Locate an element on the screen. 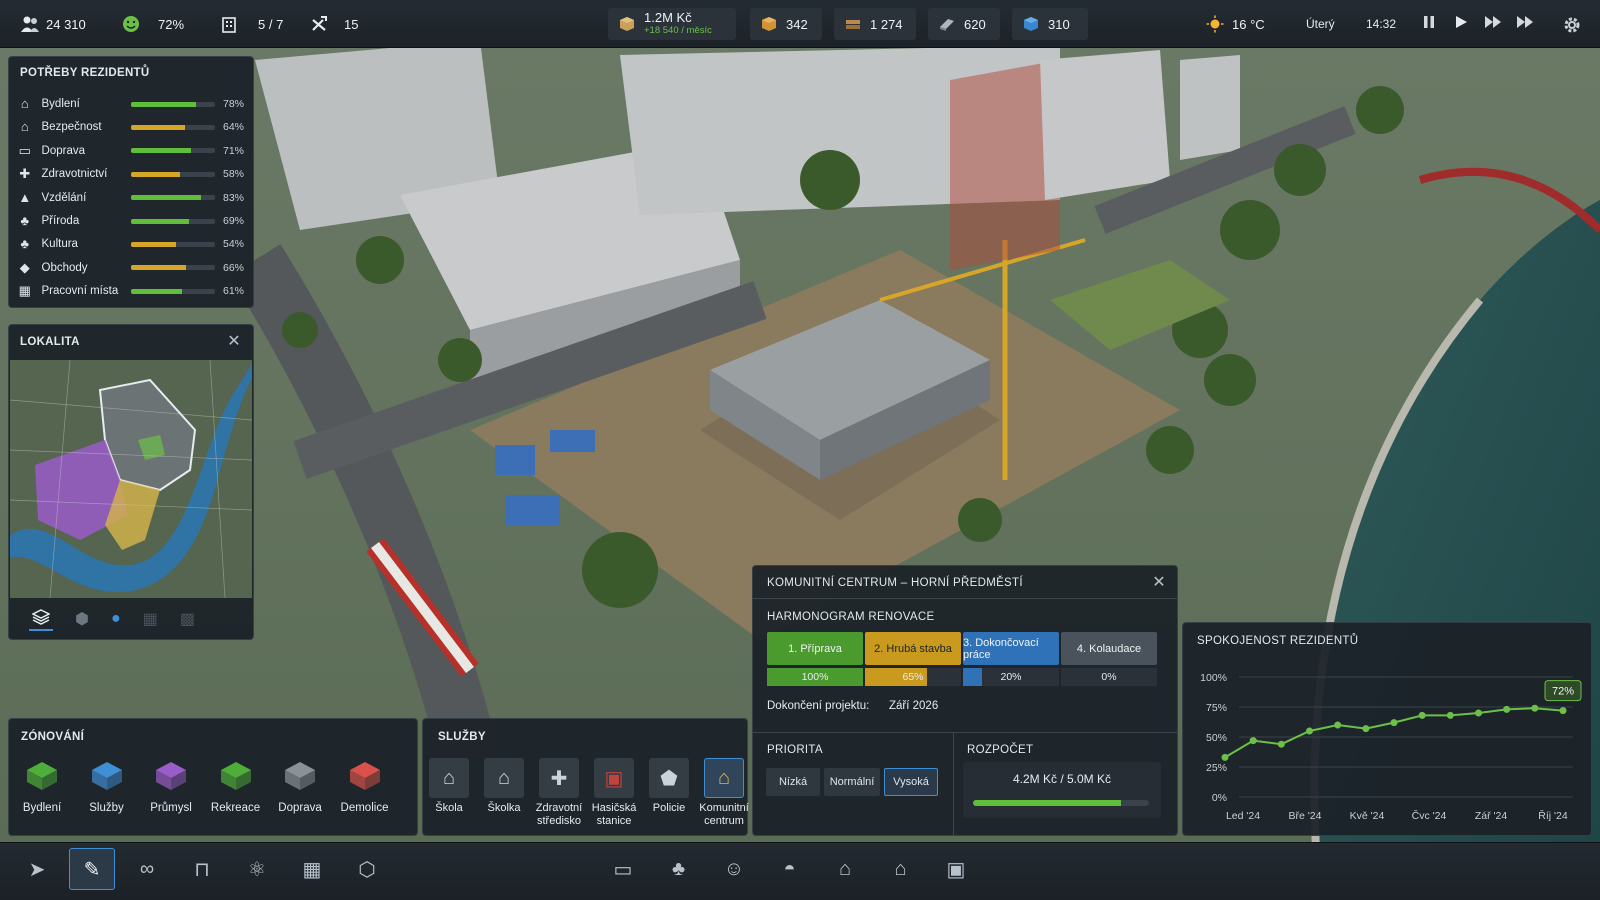  stage-progress-1: 100% is located at coordinates (815, 677).